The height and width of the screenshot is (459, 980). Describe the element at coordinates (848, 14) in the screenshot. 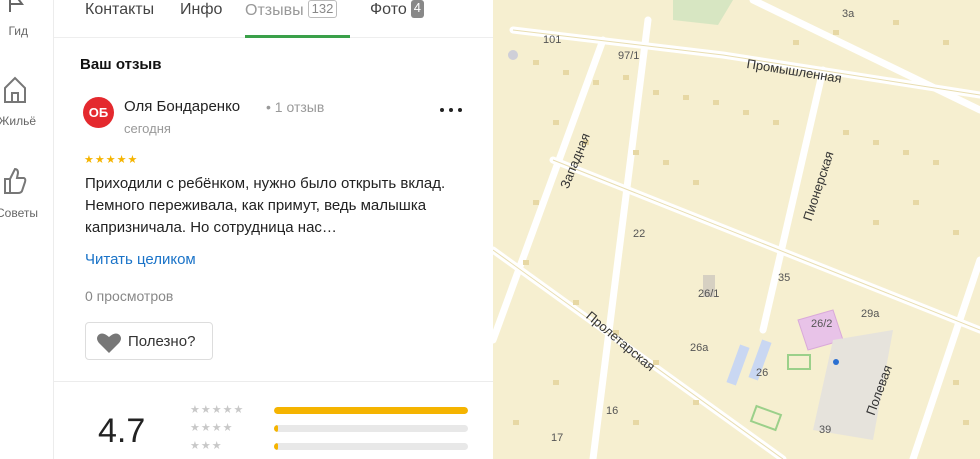

I see `house-number: 3а` at that location.